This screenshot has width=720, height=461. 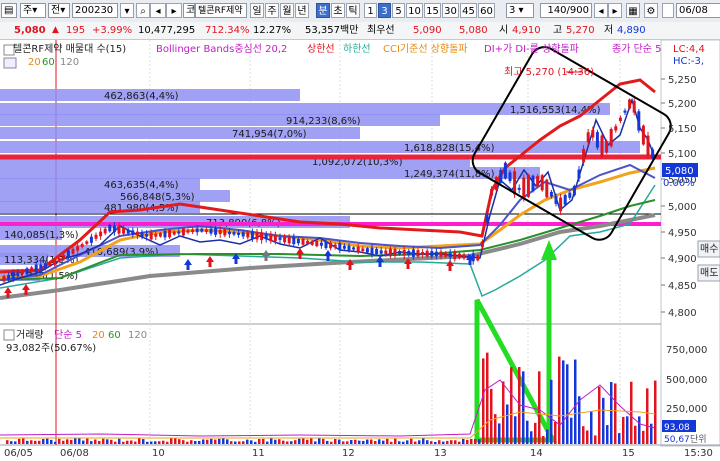 What do you see at coordinates (320, 147) in the screenshot?
I see `volume-profile-bar` at bounding box center [320, 147].